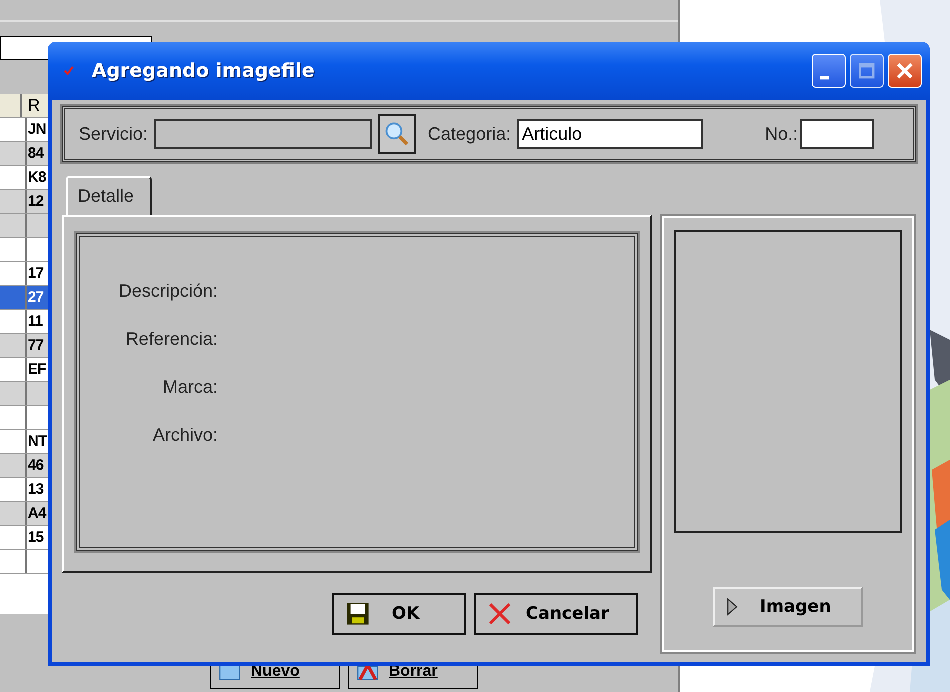 The width and height of the screenshot is (950, 692). I want to click on delete-icon, so click(368, 672).